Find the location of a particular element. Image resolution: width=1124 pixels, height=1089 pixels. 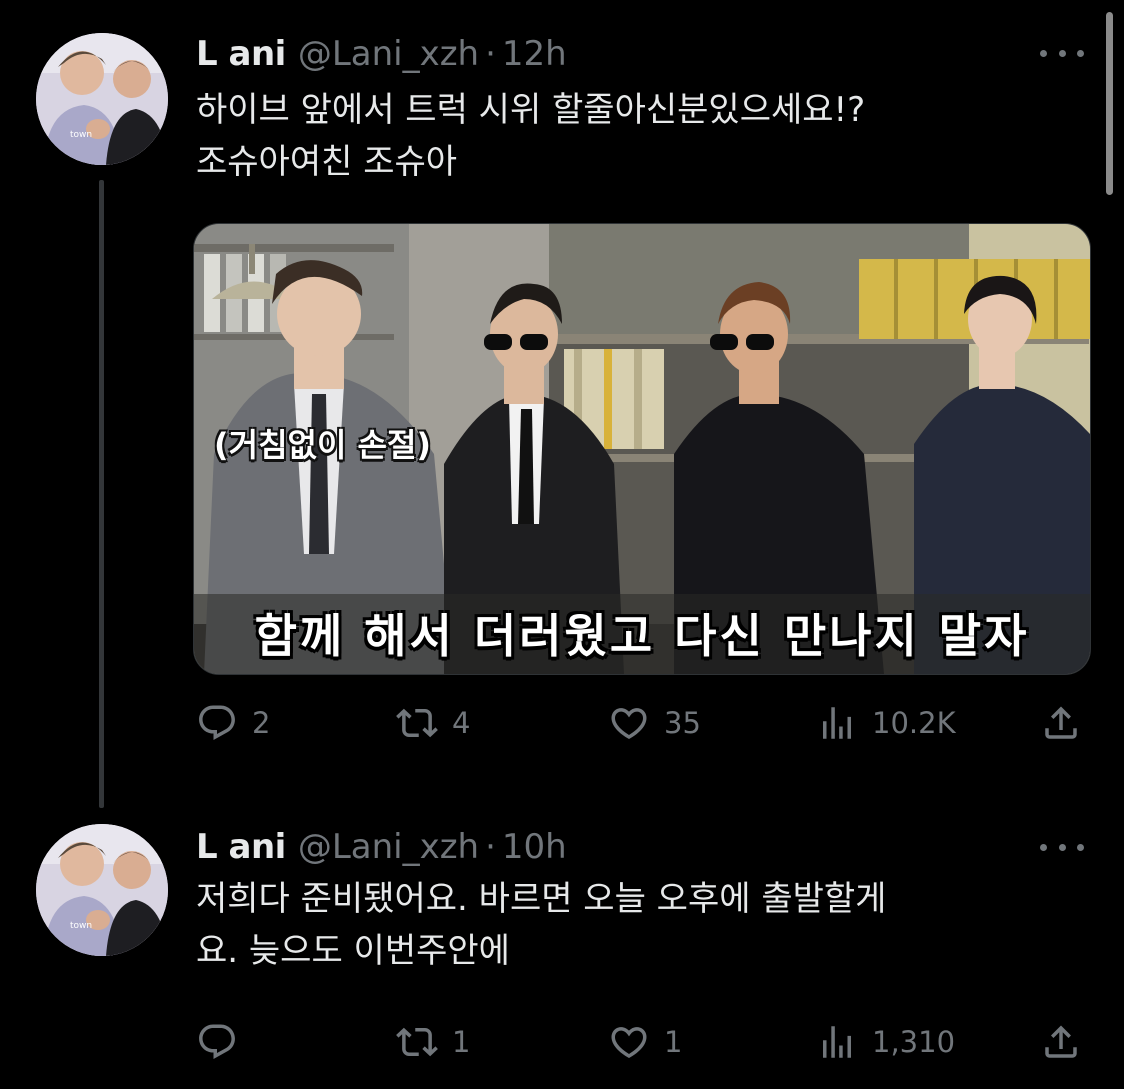

tweet-text-line: 조슈아여친 조슈아 is located at coordinates (327, 162).